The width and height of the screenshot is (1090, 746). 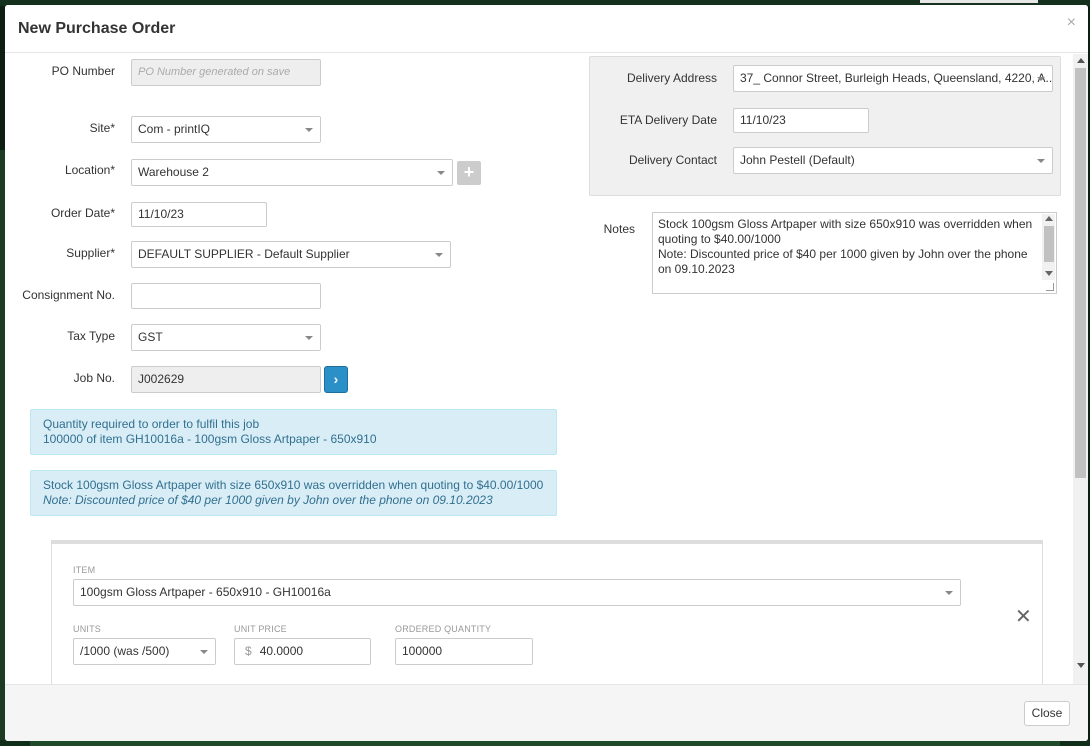 I want to click on resize-grip-icon, so click(x=1050, y=287).